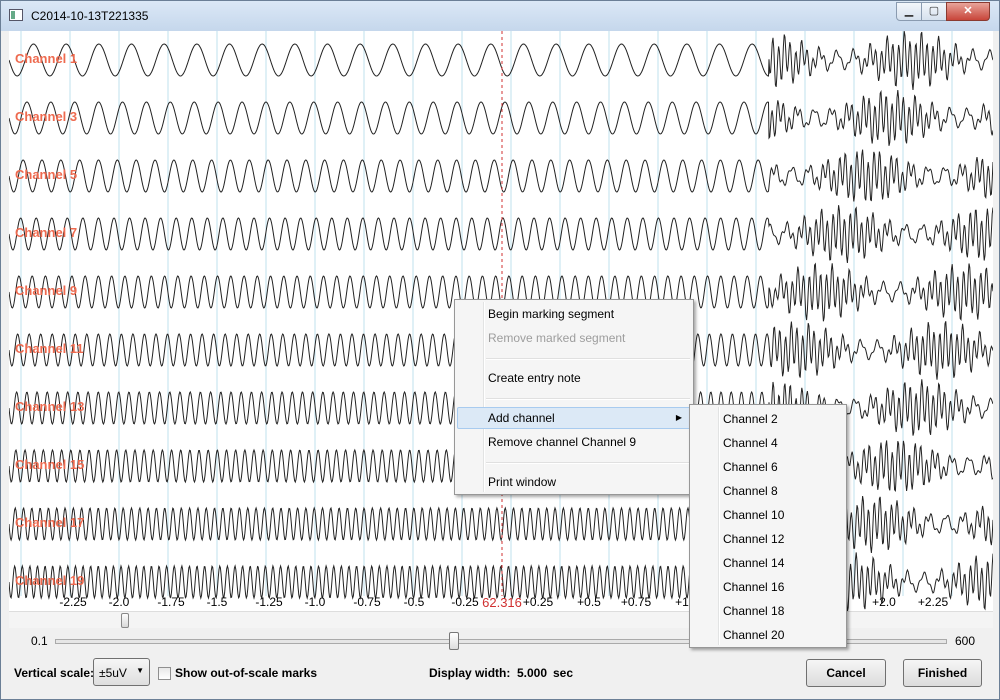 The width and height of the screenshot is (1000, 700). Describe the element at coordinates (574, 338) in the screenshot. I see `menu-item-remove-marked: Remove marked segment` at that location.